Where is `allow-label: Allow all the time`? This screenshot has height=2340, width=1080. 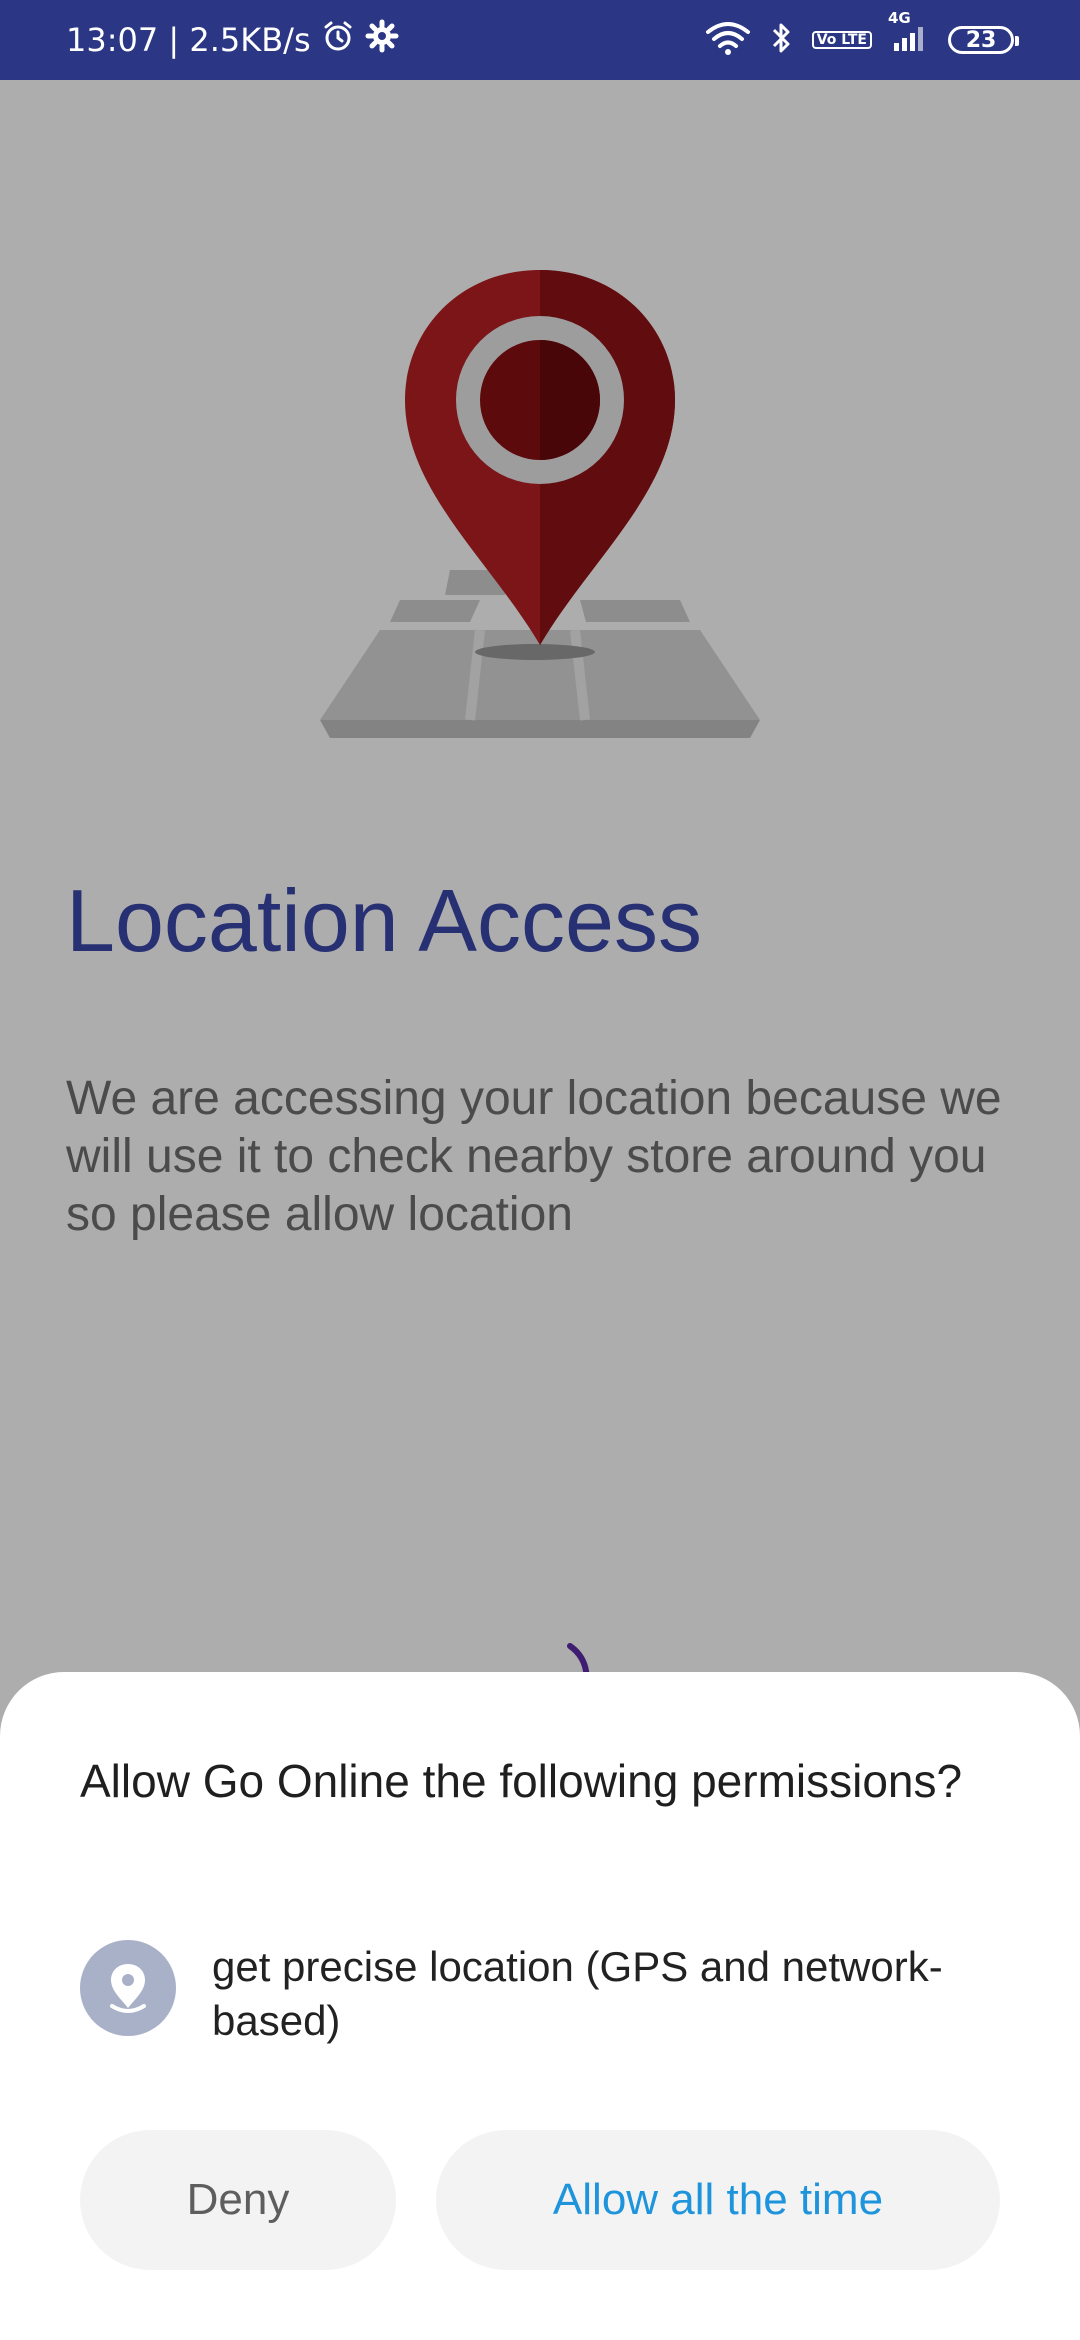 allow-label: Allow all the time is located at coordinates (718, 2199).